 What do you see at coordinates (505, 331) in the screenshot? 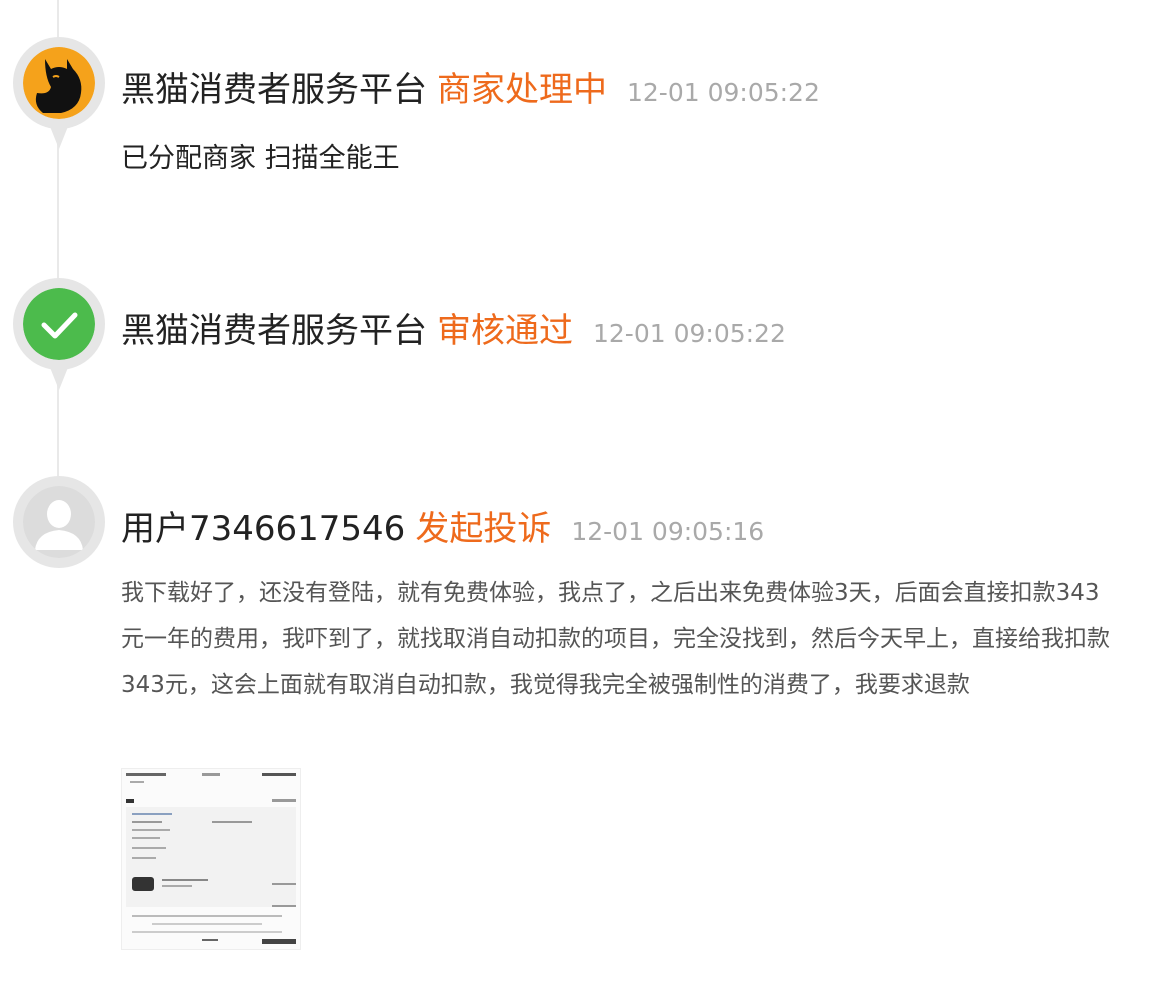
I see `status-label: 审核通过` at bounding box center [505, 331].